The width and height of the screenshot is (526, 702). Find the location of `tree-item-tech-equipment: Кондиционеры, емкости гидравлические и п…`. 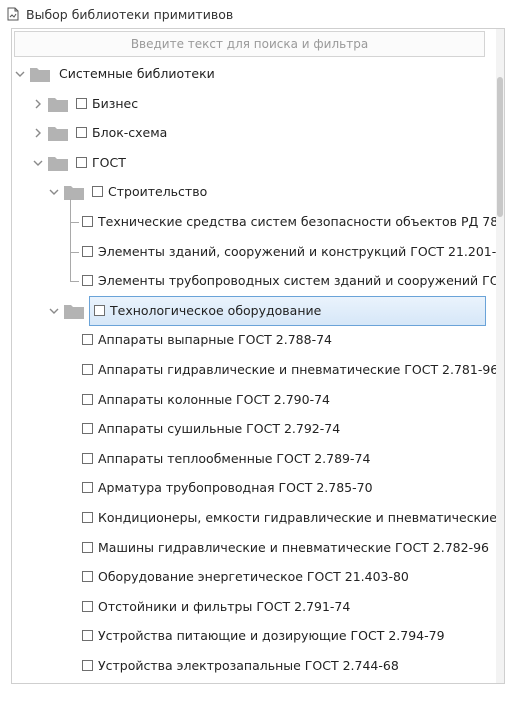

tree-item-tech-equipment: Кондиционеры, емкости гидравлические и п… is located at coordinates (258, 518).